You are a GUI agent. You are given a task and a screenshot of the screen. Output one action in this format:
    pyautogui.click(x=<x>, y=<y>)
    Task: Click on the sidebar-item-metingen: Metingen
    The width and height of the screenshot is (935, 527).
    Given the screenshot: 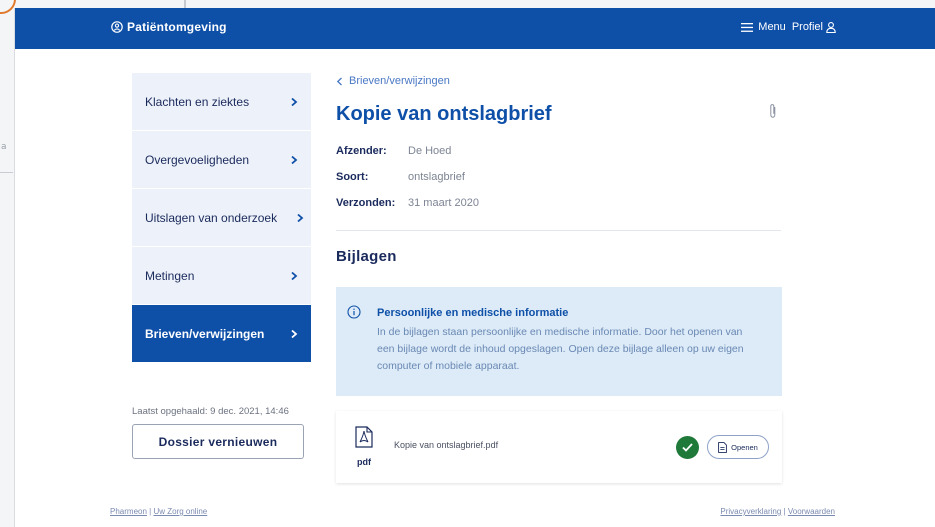 What is the action you would take?
    pyautogui.click(x=221, y=276)
    